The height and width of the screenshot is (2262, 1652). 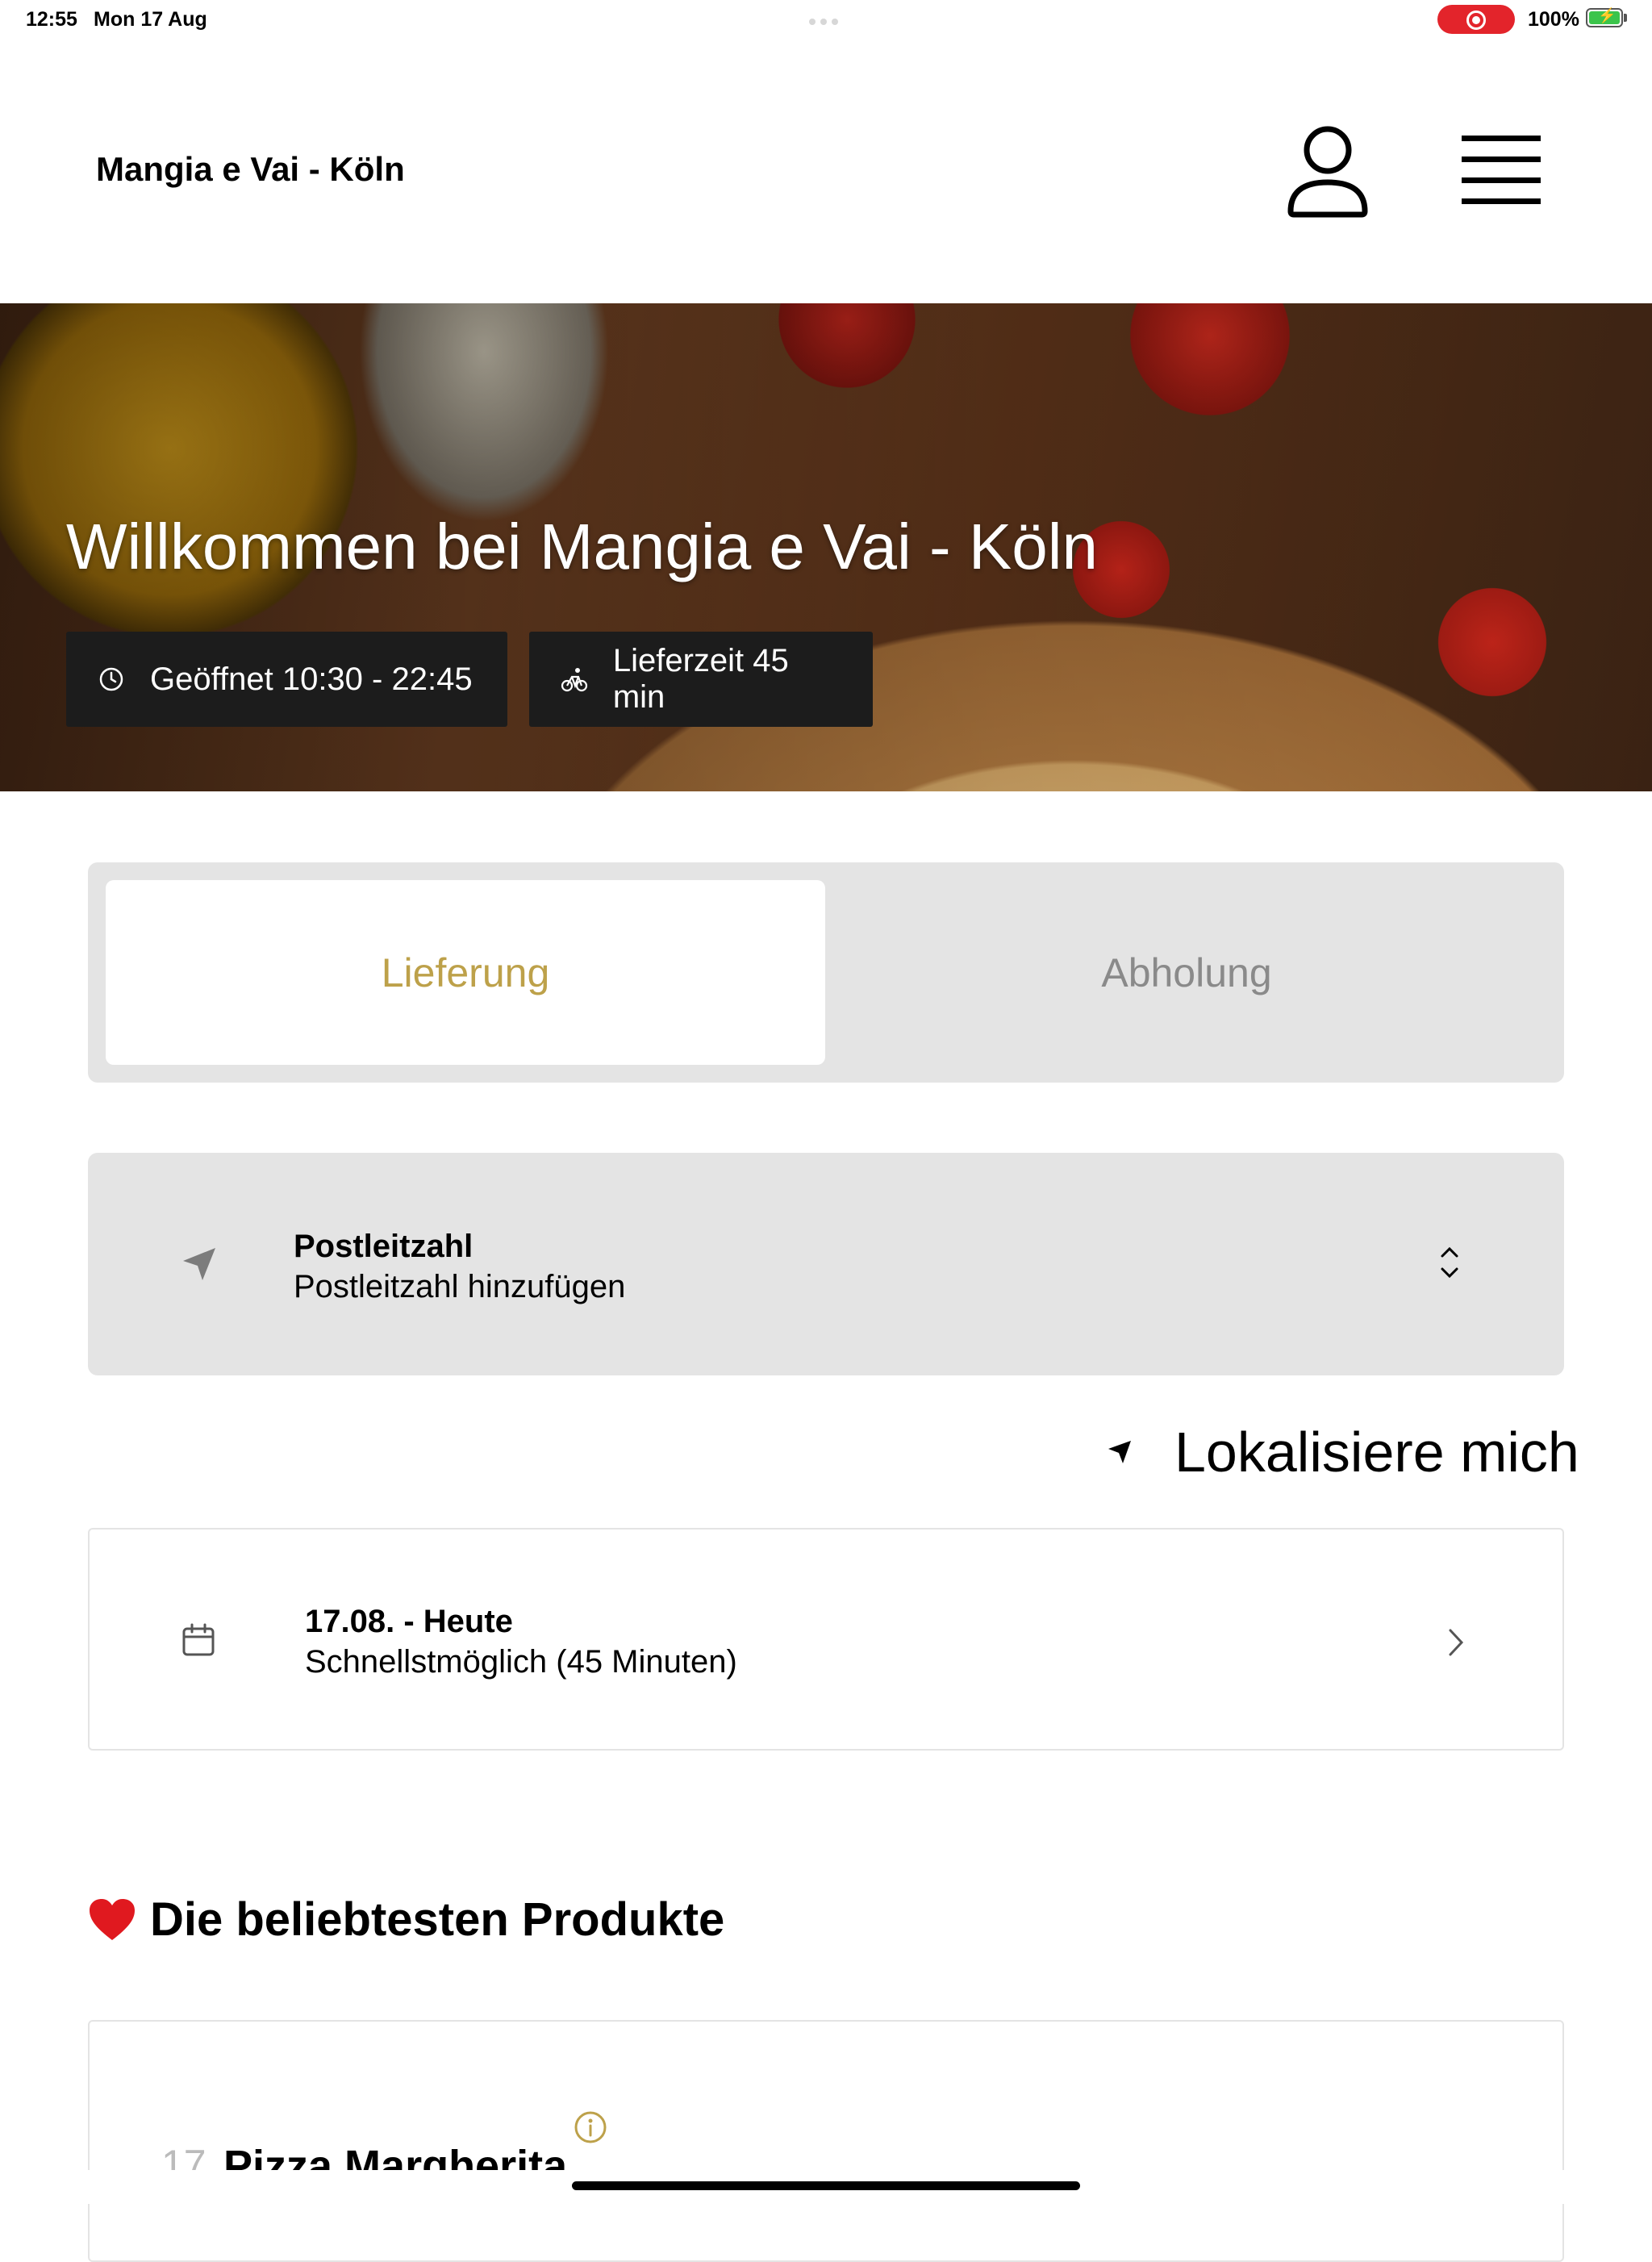 What do you see at coordinates (383, 1246) in the screenshot?
I see `postcode-label: Postleitzahl` at bounding box center [383, 1246].